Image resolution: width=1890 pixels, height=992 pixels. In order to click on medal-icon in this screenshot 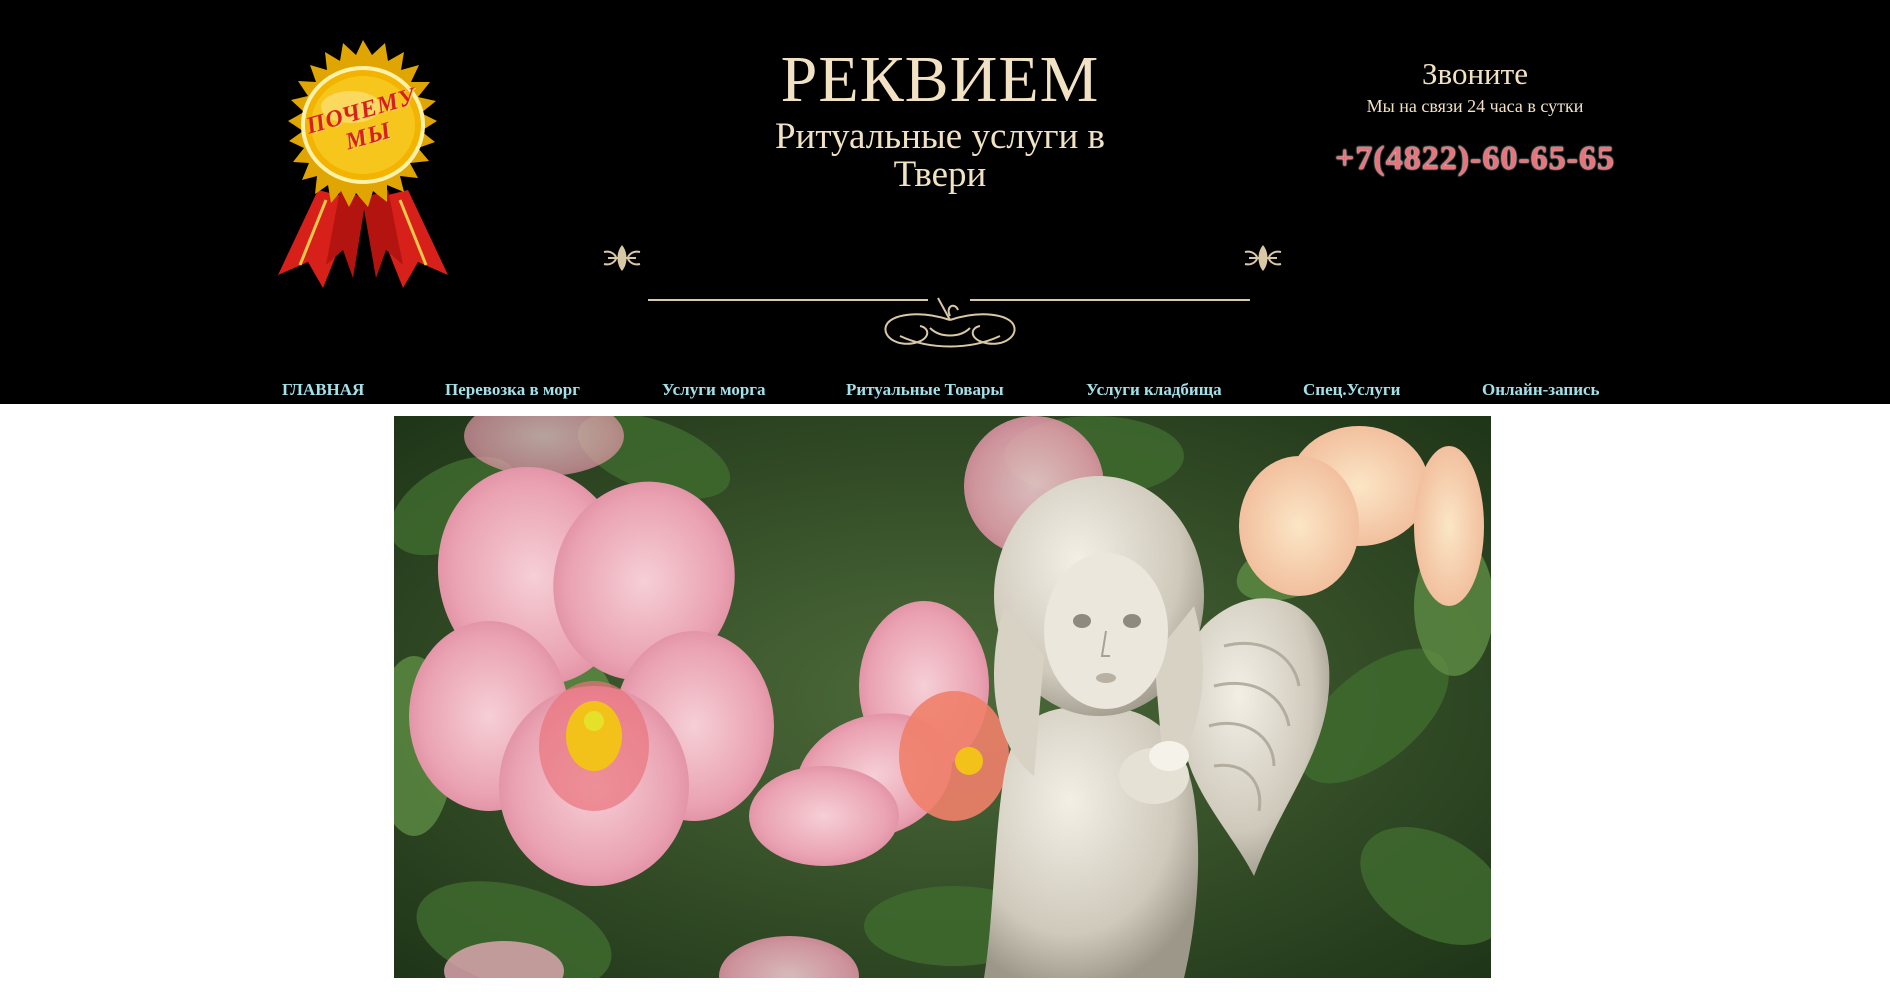, I will do `click(363, 164)`.